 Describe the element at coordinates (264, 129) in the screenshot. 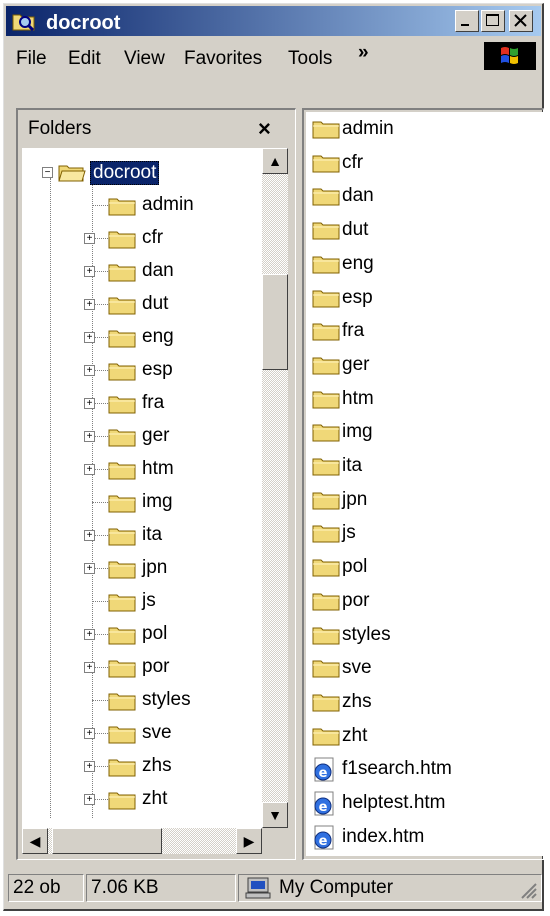

I see `close-folders-pane-icon: ×` at that location.